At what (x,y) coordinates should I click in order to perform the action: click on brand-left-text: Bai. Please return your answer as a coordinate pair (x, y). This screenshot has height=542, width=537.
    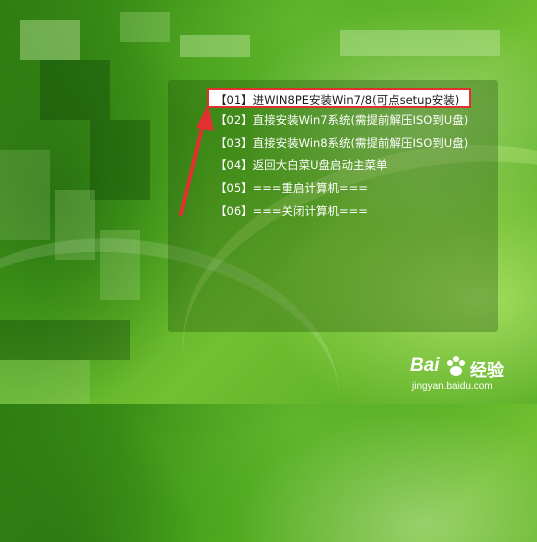
    Looking at the image, I should click on (425, 365).